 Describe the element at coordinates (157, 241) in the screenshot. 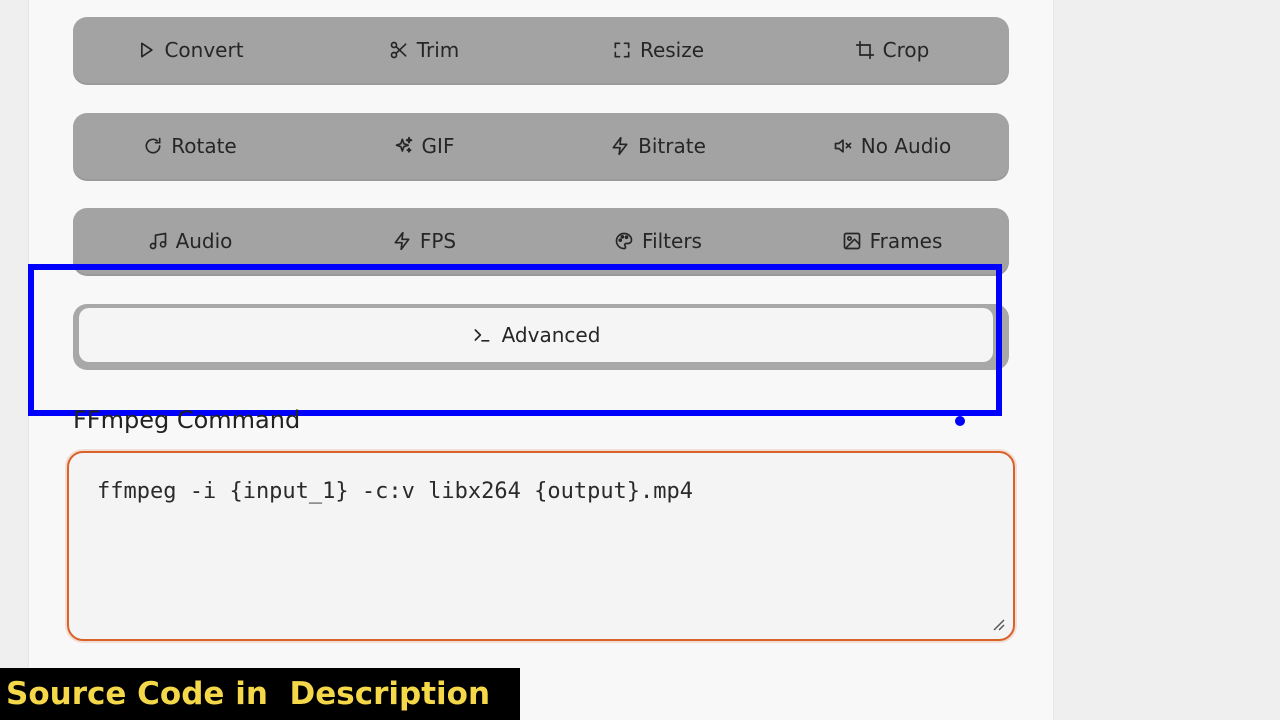

I see `music-note-icon` at that location.